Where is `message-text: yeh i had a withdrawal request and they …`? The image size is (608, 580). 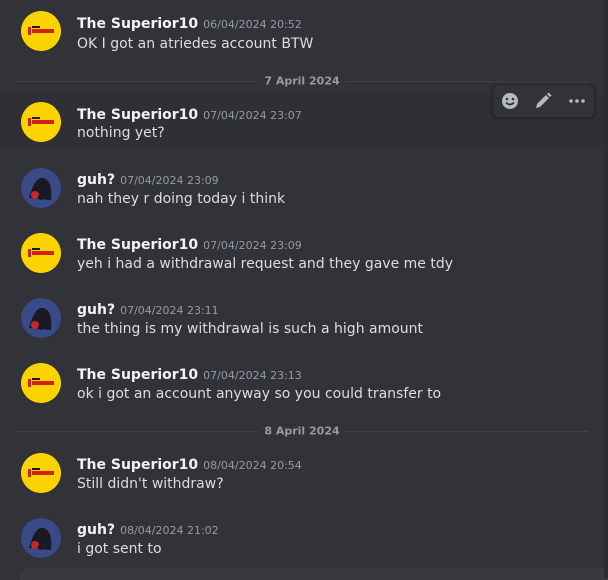
message-text: yeh i had a withdrawal request and they … is located at coordinates (265, 264).